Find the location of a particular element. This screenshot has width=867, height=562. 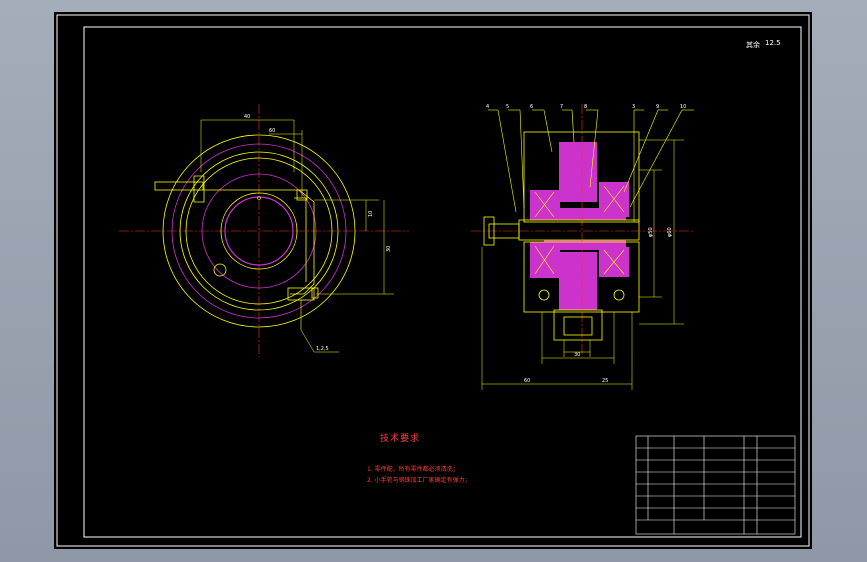

balloon-10: 10 is located at coordinates (683, 107).